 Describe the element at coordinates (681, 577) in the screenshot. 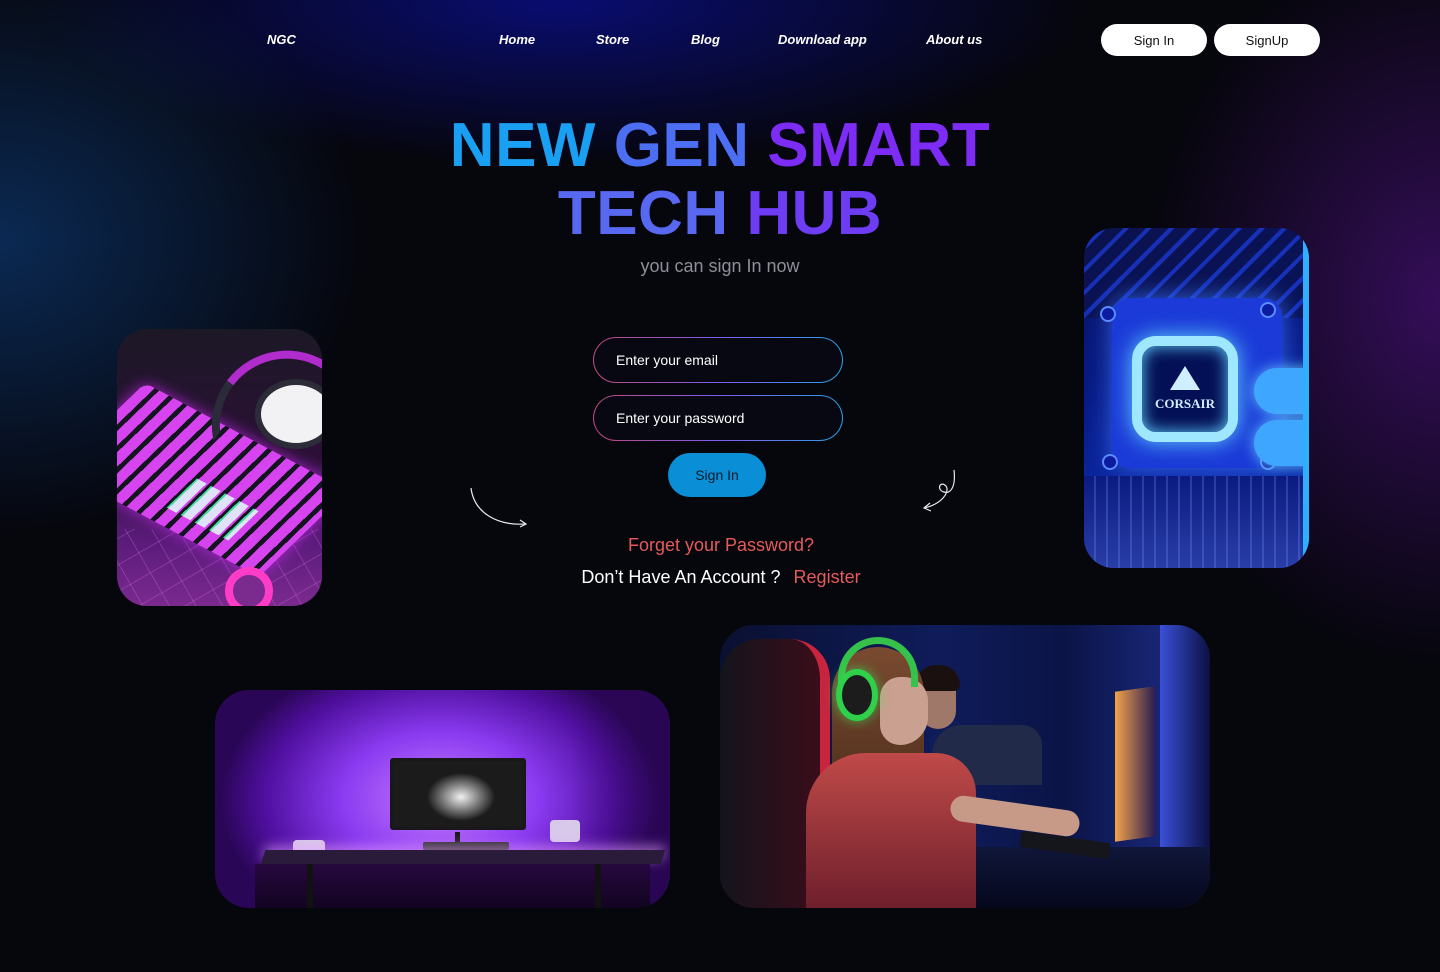

I see `no-account-text: Don’t Have An Account ?` at that location.